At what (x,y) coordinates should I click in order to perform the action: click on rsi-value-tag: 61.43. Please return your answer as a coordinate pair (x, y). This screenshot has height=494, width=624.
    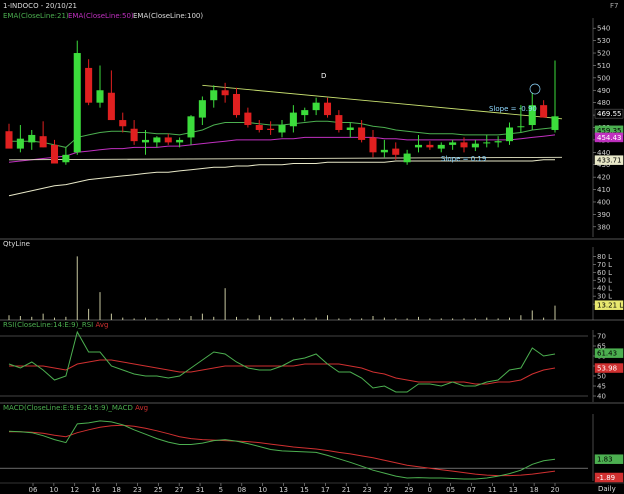
    Looking at the image, I should click on (607, 354).